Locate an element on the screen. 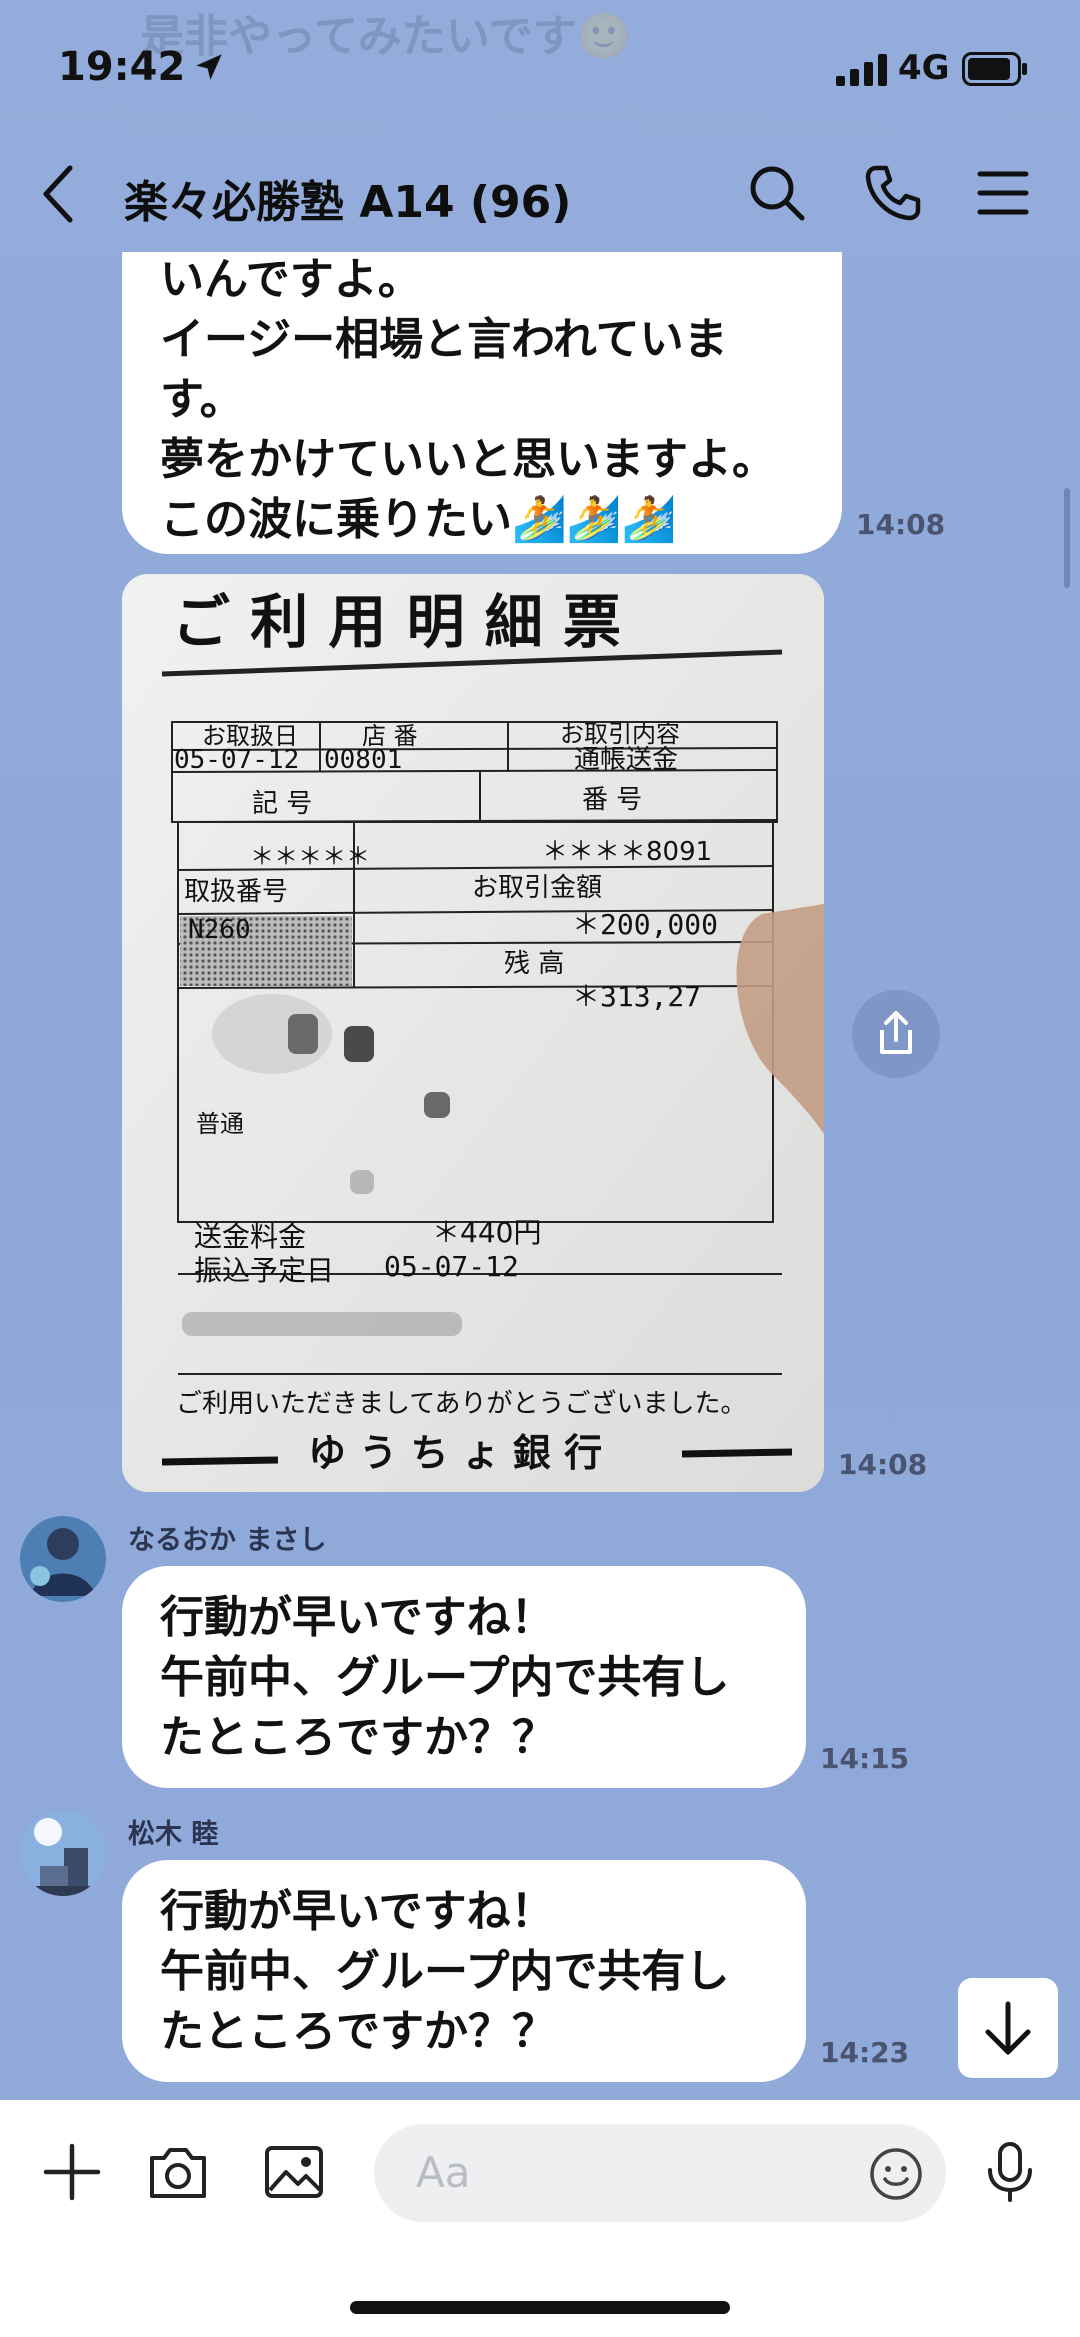 The height and width of the screenshot is (2337, 1080). scrollbar-thumb is located at coordinates (1067, 538).